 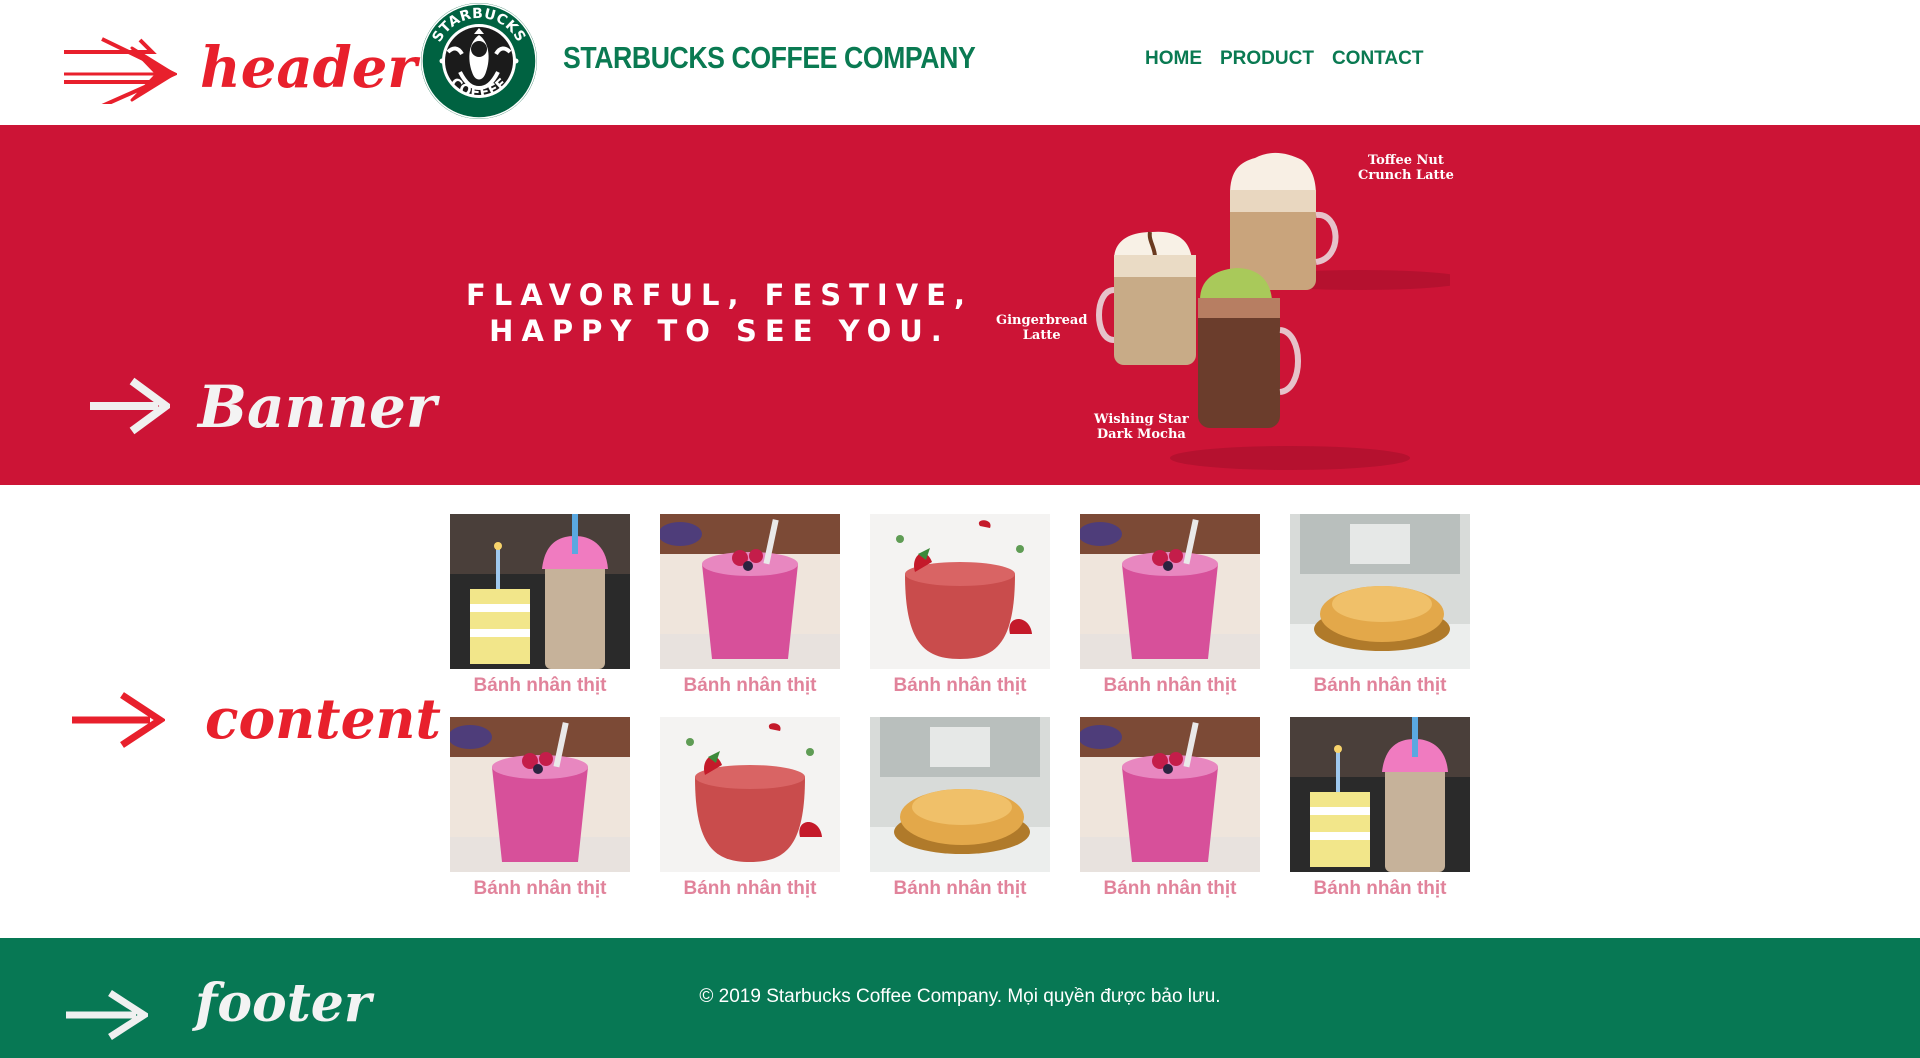 What do you see at coordinates (769, 57) in the screenshot?
I see `brand-name: STARBUCKS COFFEE COMPANY` at bounding box center [769, 57].